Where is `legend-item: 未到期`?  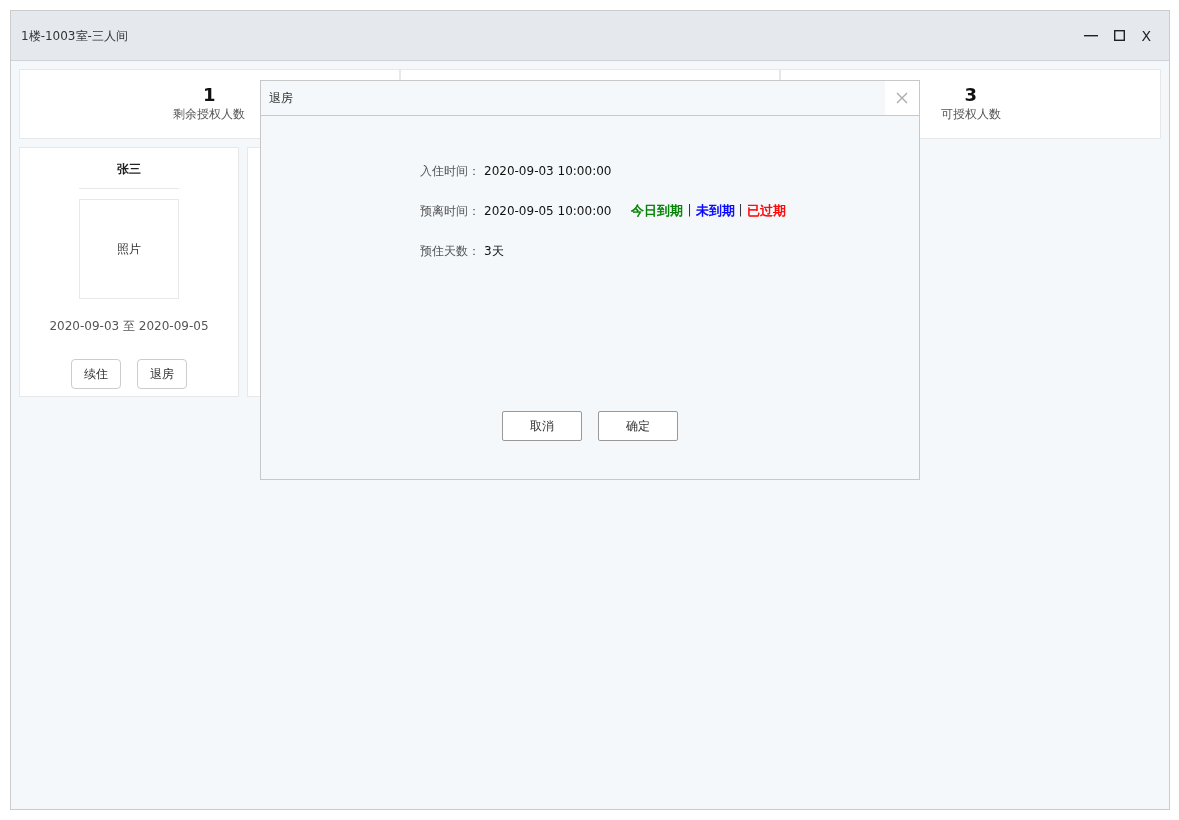 legend-item: 未到期 is located at coordinates (715, 211).